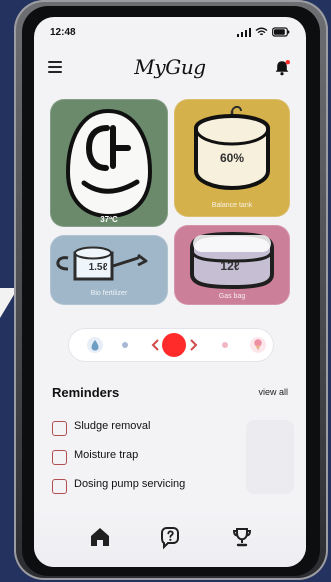 Image resolution: width=331 pixels, height=582 pixels. Describe the element at coordinates (281, 32) in the screenshot. I see `battery-icon` at that location.